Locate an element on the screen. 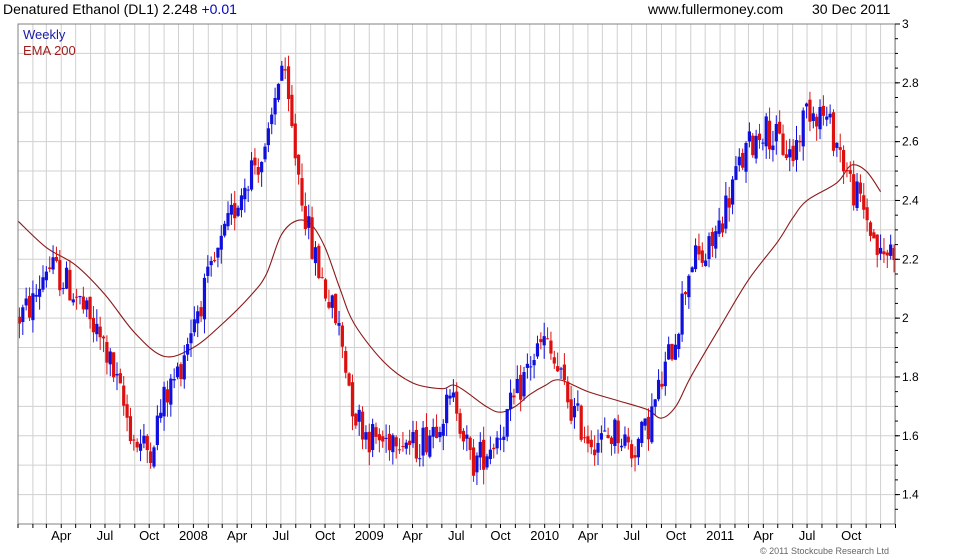 The width and height of the screenshot is (980, 560). y-tick-label: 2.8 is located at coordinates (910, 83).